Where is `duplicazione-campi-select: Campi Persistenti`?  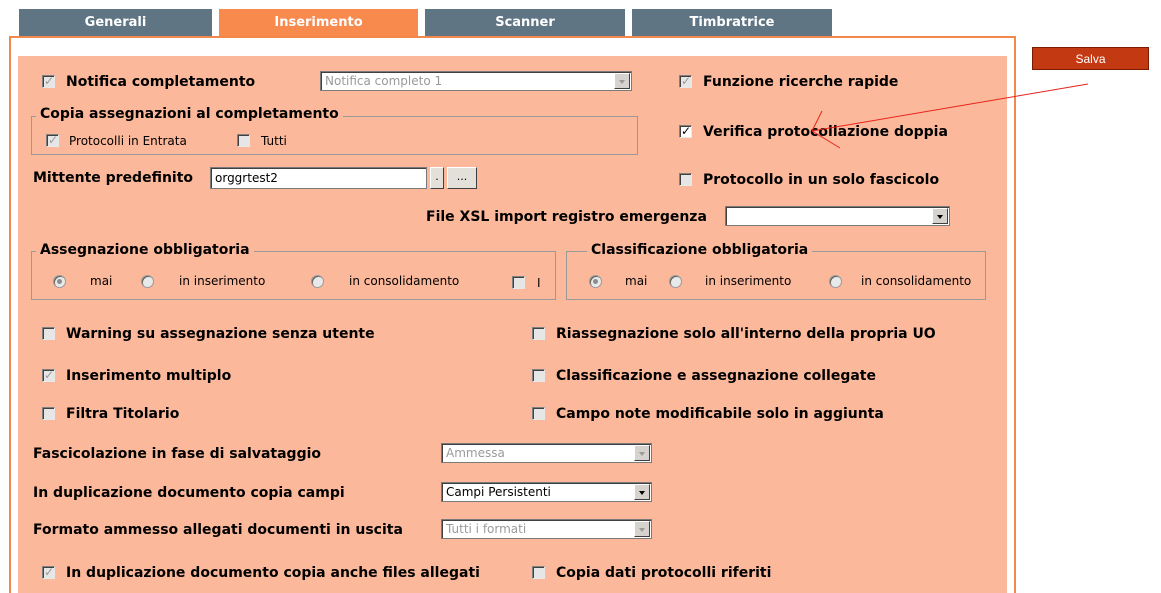 duplicazione-campi-select: Campi Persistenti is located at coordinates (546, 492).